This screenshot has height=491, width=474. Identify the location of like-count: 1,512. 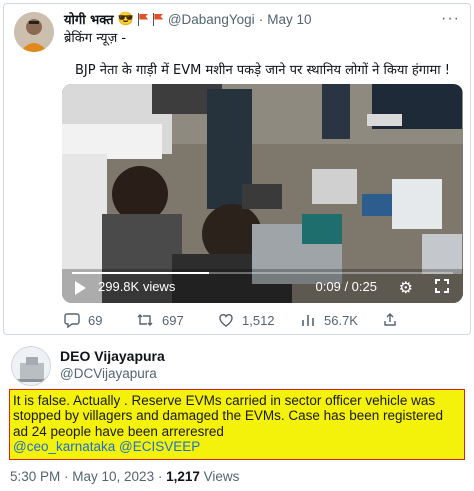
(258, 320).